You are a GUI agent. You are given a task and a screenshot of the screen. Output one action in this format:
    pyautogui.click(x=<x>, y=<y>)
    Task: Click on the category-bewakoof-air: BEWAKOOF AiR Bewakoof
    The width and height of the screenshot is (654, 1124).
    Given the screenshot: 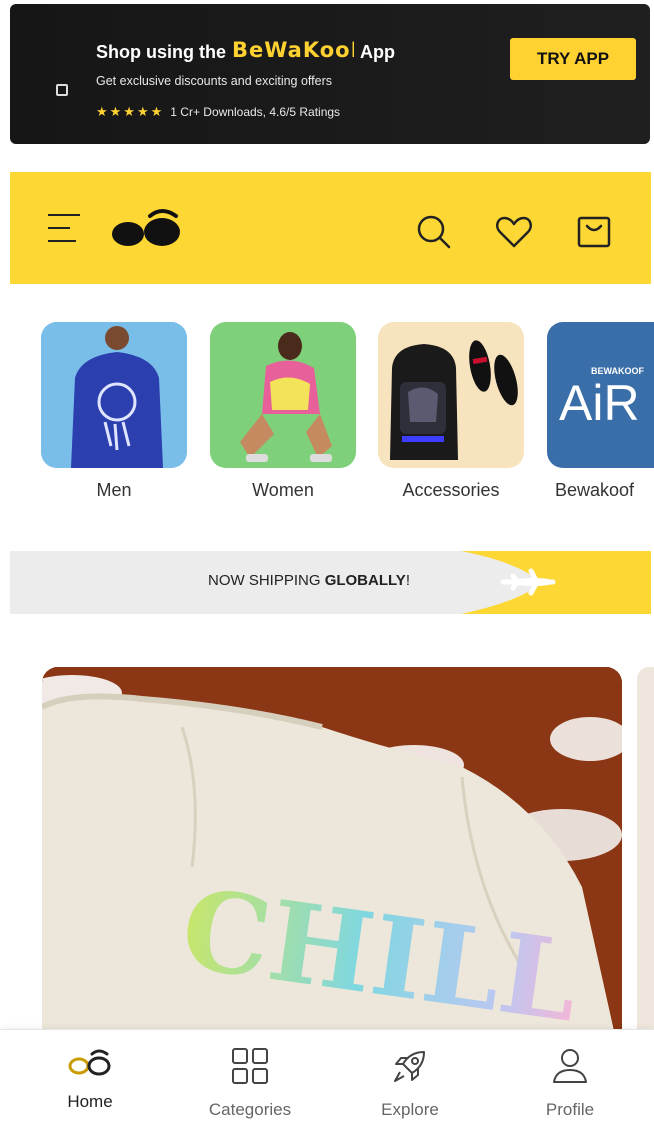 What is the action you would take?
    pyautogui.click(x=600, y=411)
    